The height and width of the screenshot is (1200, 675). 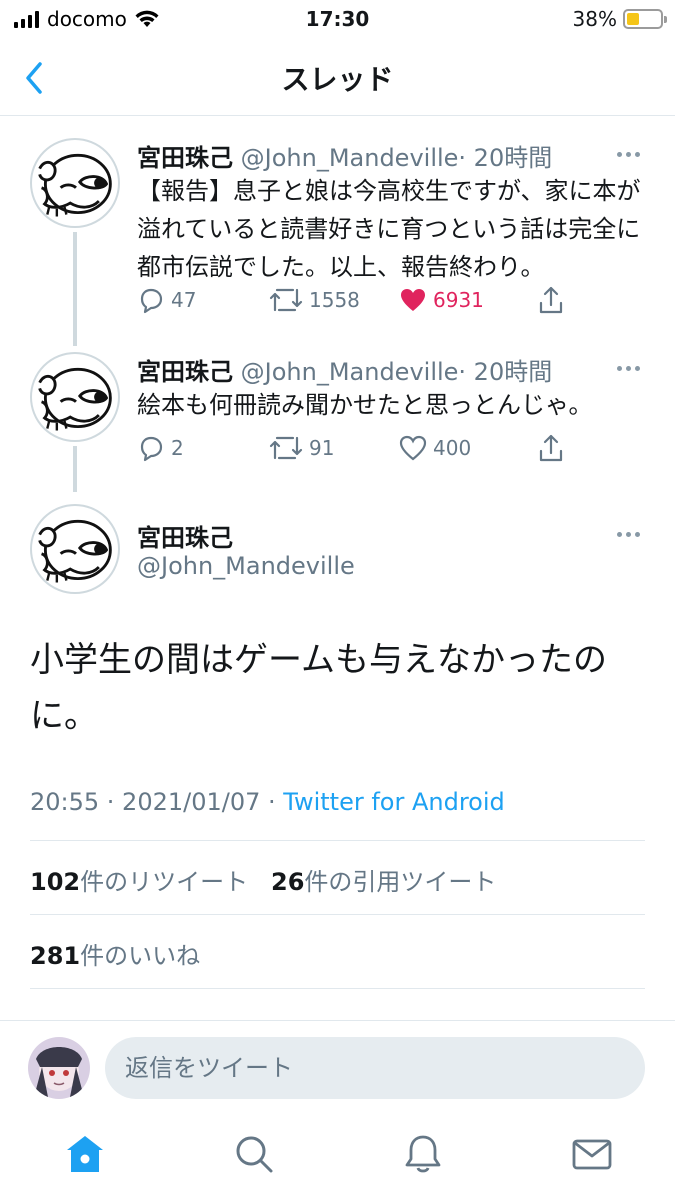 I want to click on envelope-icon, so click(x=592, y=1154).